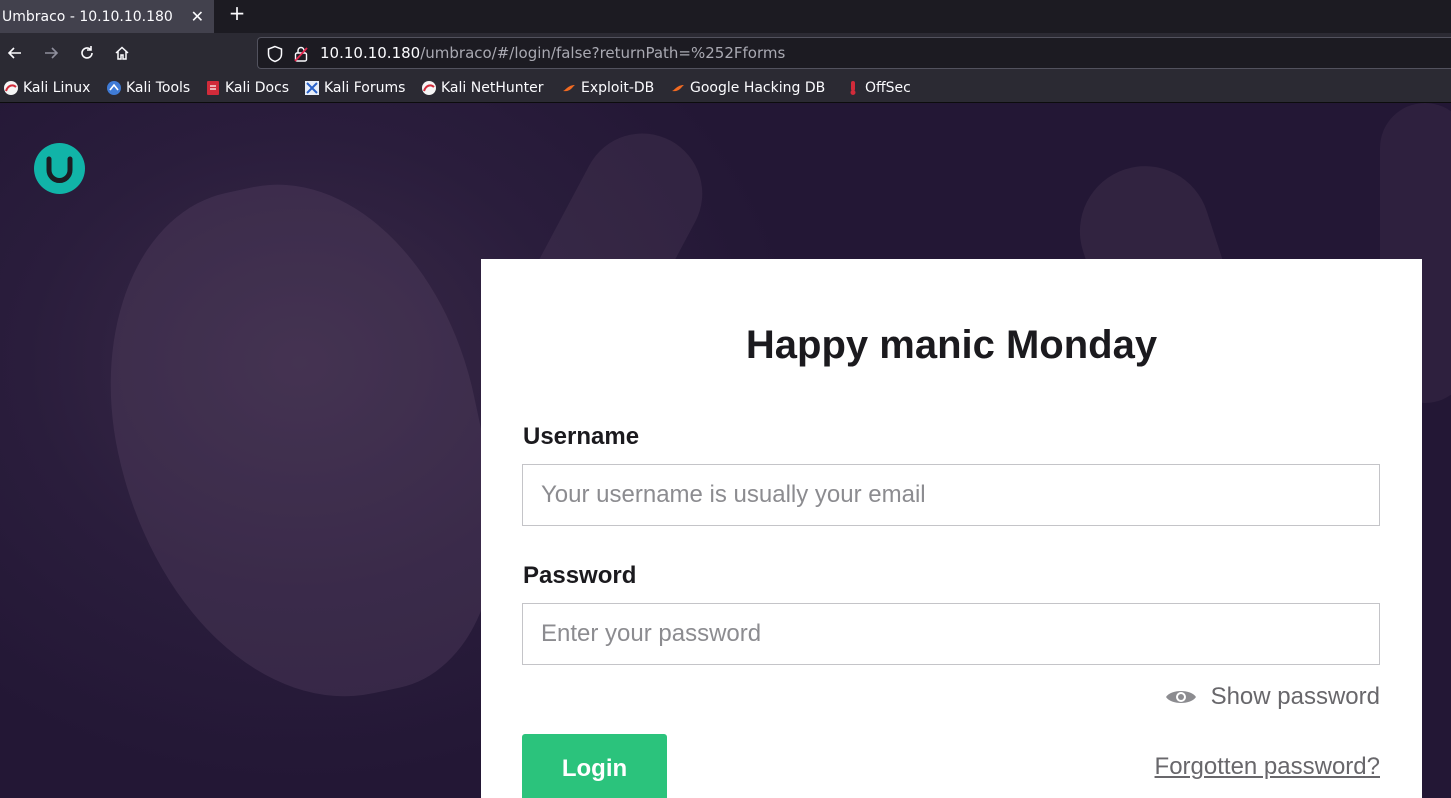  I want to click on tab-title: Umbraco - 10.10.10.180, so click(87, 16).